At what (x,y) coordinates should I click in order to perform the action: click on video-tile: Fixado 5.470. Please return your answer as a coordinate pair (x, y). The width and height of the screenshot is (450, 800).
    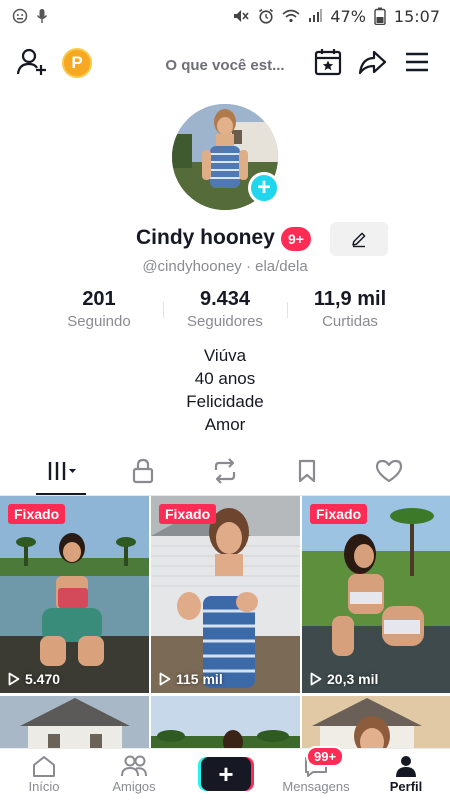
    Looking at the image, I should click on (74, 594).